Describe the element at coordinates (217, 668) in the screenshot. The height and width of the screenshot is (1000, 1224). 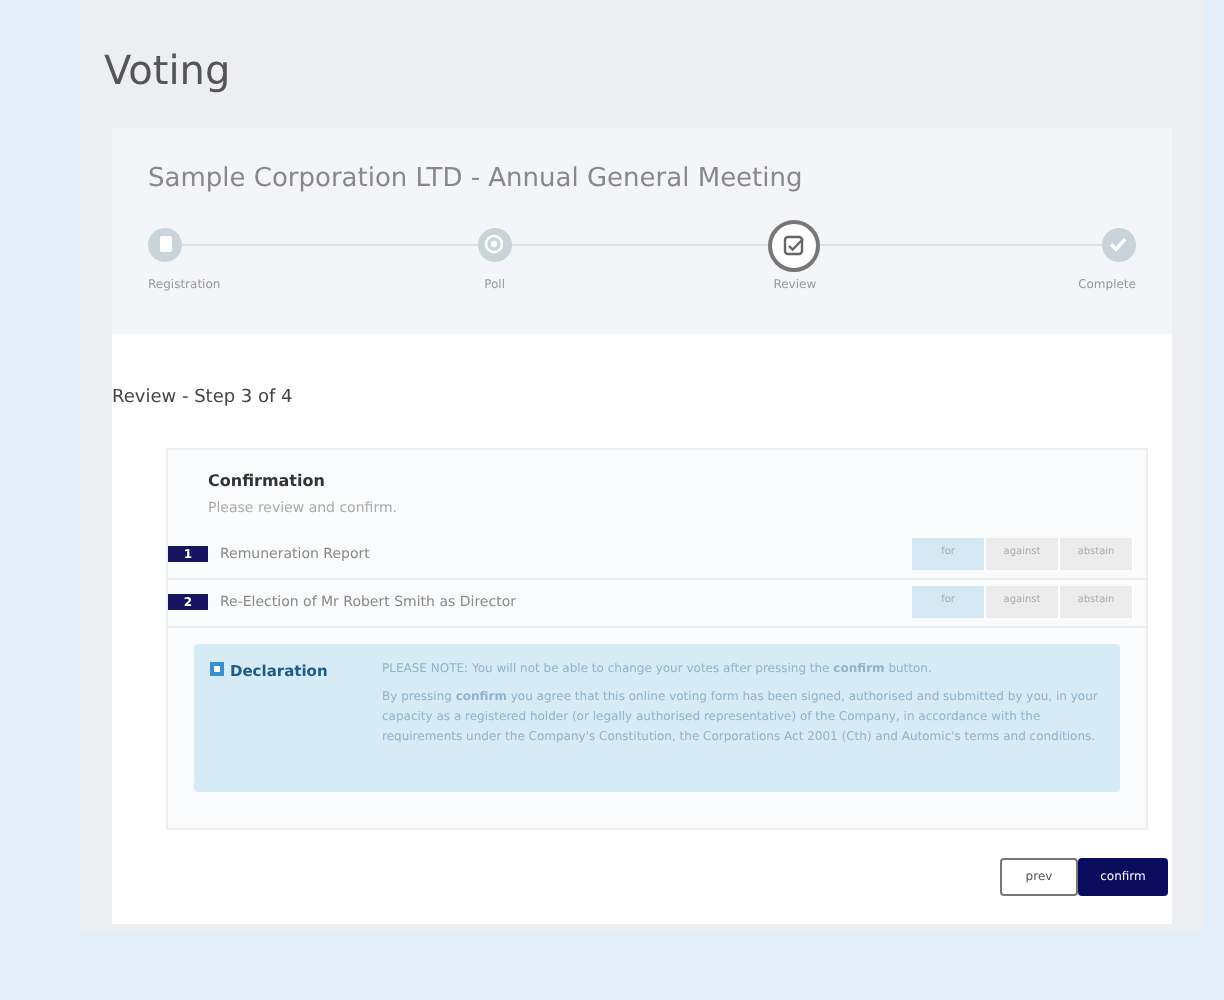
I see `declaration-checkbox` at that location.